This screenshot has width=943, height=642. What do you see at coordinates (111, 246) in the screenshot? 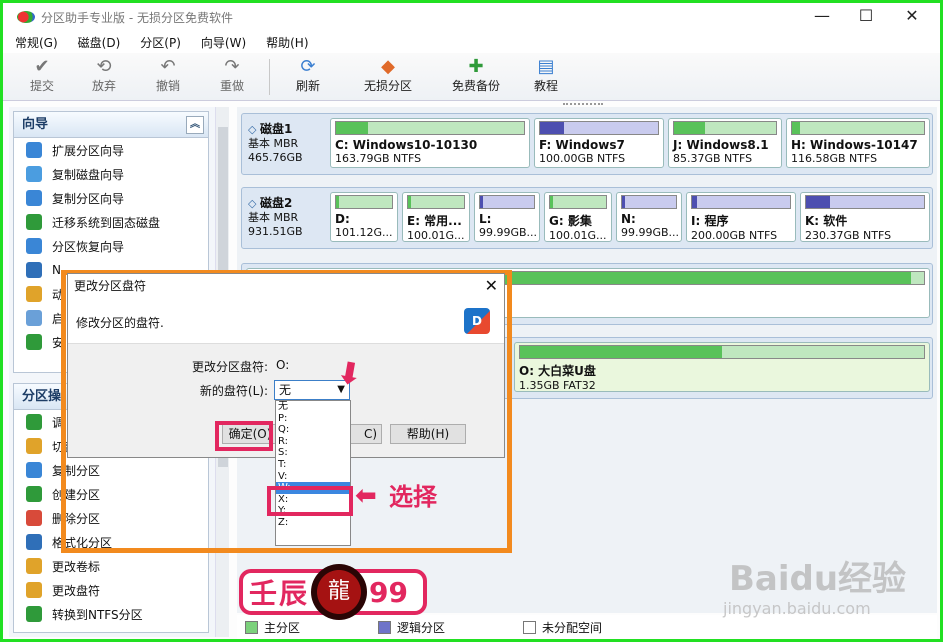
I see `sidebar-item: 分区恢复向导` at bounding box center [111, 246].